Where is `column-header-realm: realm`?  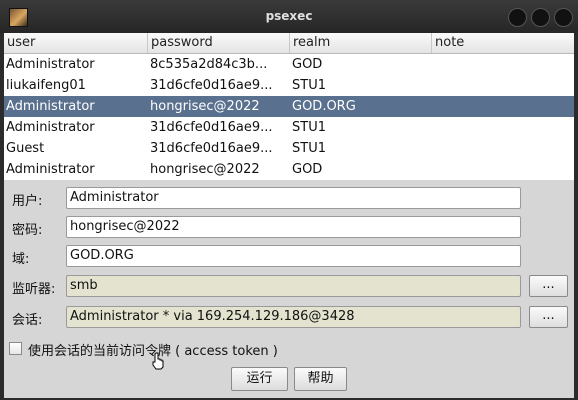 column-header-realm: realm is located at coordinates (361, 43).